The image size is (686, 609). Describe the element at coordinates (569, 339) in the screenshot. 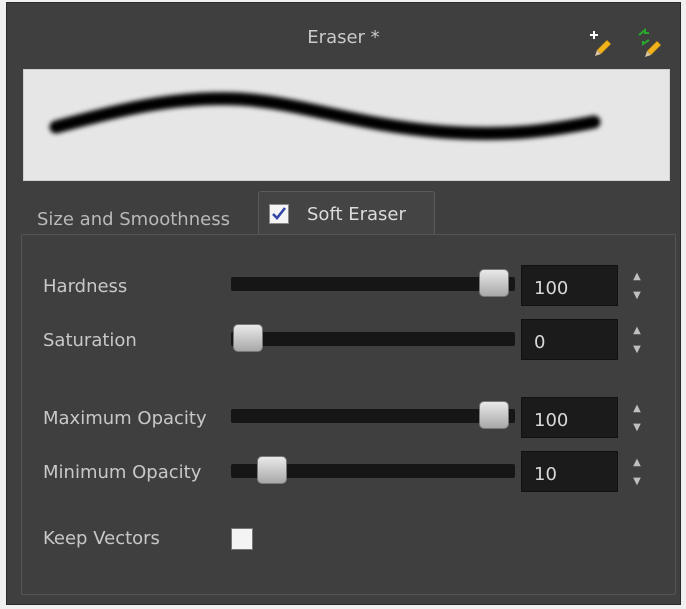

I see `saturation-value-field: 0` at that location.